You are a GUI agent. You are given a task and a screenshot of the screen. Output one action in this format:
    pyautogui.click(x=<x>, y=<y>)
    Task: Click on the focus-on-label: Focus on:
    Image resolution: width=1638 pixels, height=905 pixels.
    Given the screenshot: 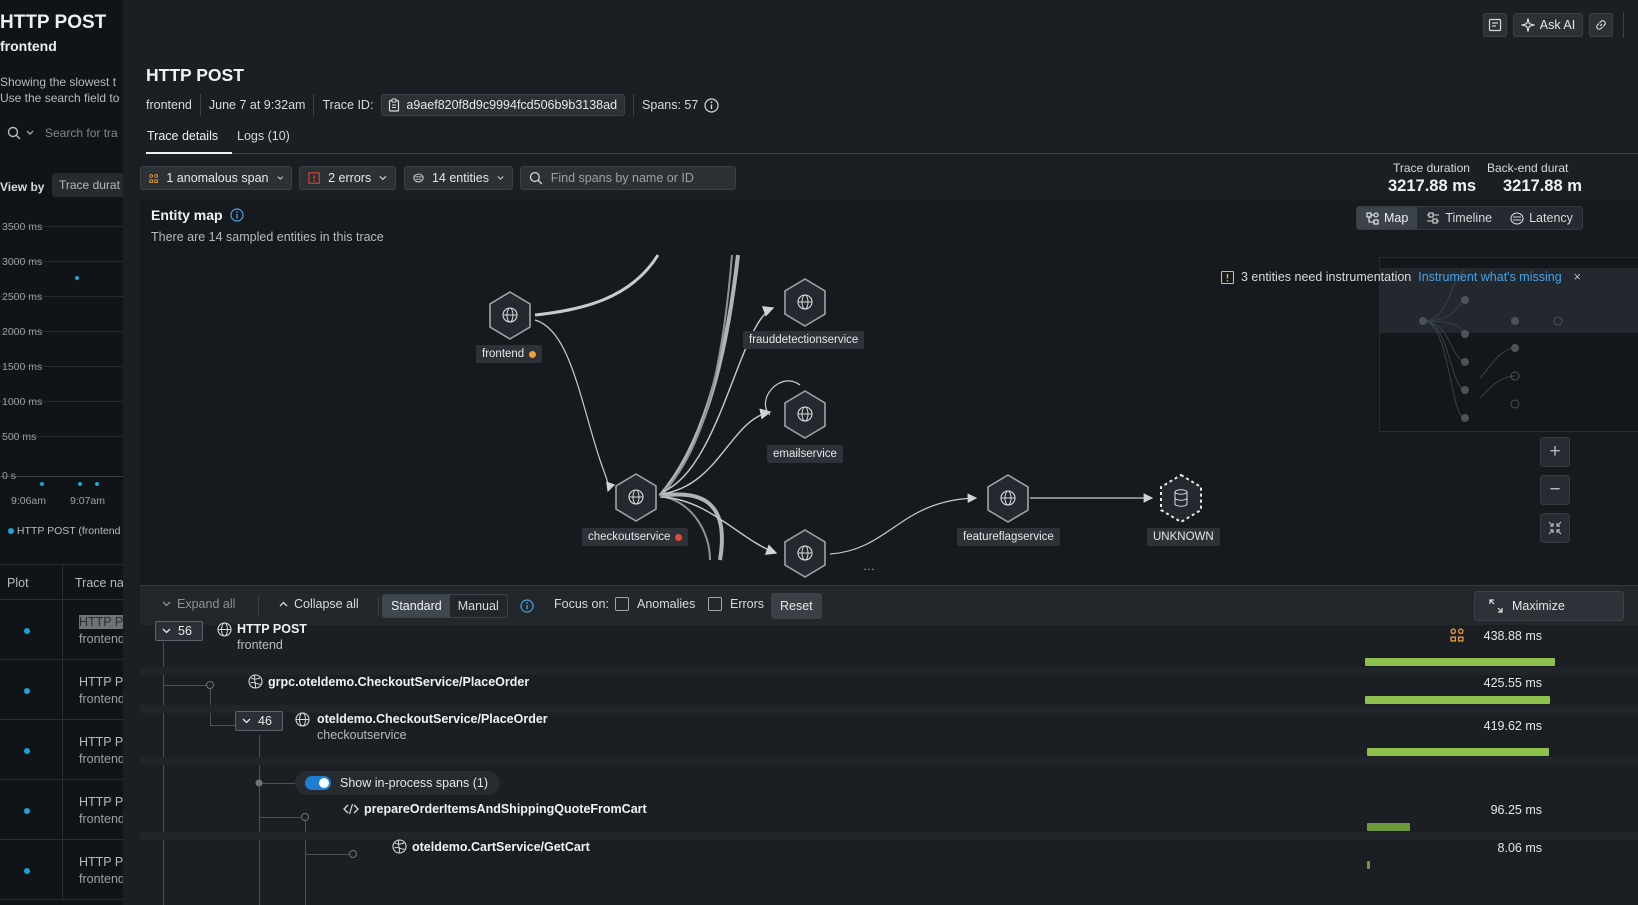 What is the action you would take?
    pyautogui.click(x=581, y=604)
    